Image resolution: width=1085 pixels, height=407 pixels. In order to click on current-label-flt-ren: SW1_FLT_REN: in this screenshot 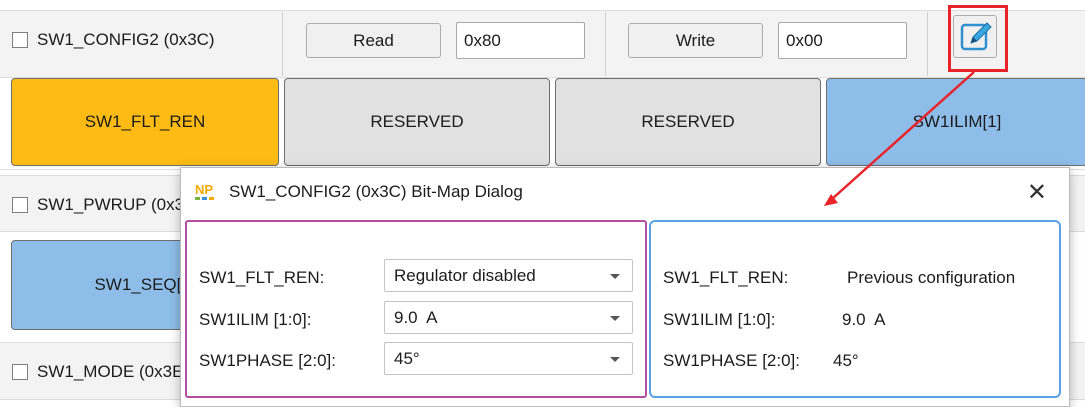, I will do `click(726, 277)`.